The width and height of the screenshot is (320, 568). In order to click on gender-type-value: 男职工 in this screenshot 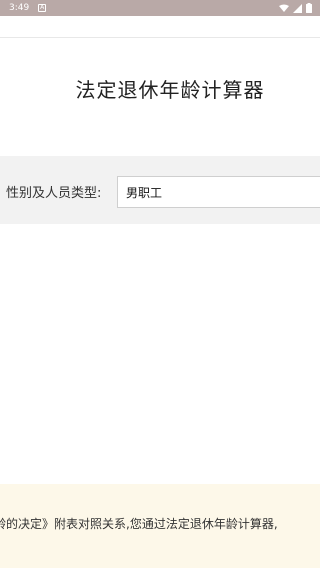, I will do `click(144, 192)`.